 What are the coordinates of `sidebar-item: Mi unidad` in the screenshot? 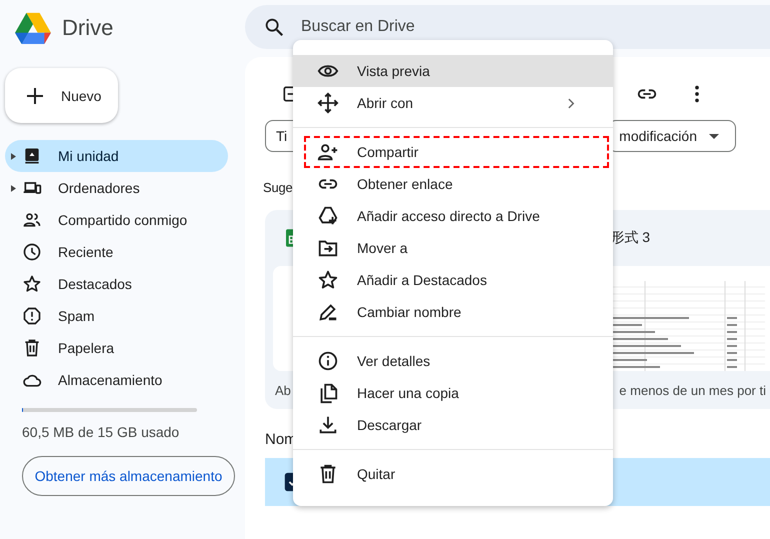 It's located at (116, 156).